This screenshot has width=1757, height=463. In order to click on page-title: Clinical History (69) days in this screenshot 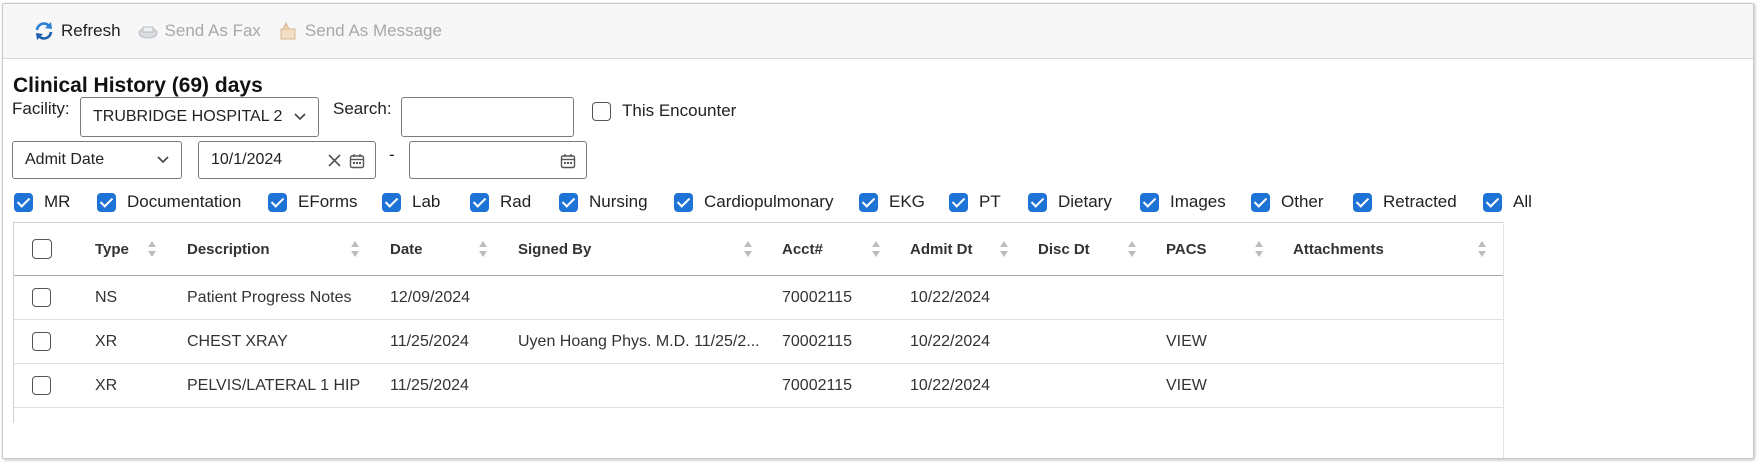, I will do `click(138, 85)`.